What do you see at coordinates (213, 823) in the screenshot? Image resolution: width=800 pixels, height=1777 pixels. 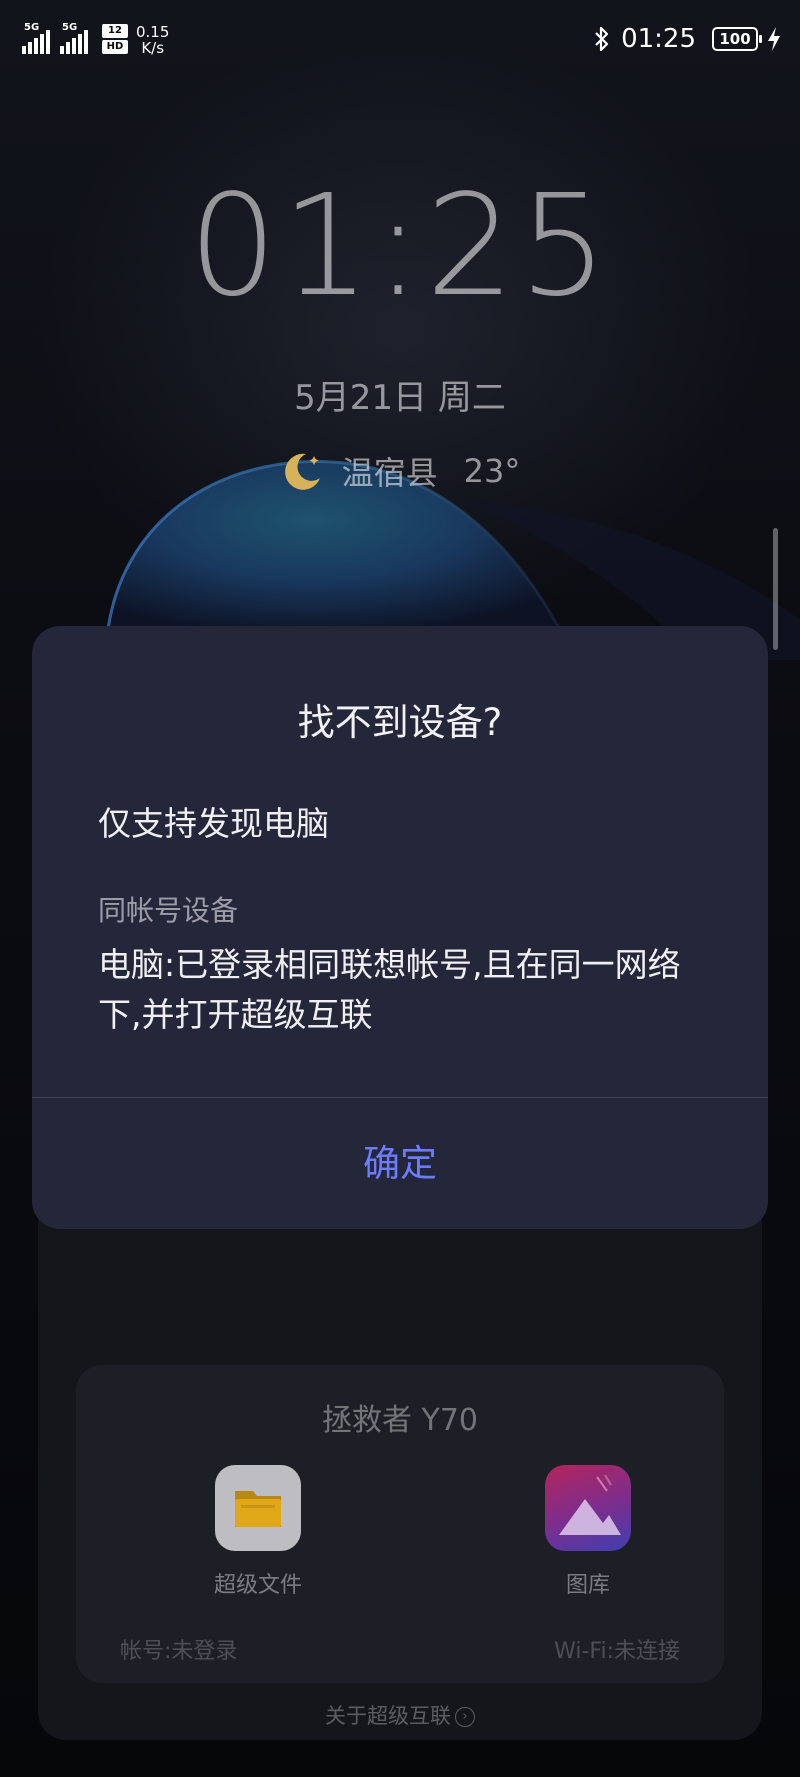 I see `dialog-message: 仅支持发现电脑` at bounding box center [213, 823].